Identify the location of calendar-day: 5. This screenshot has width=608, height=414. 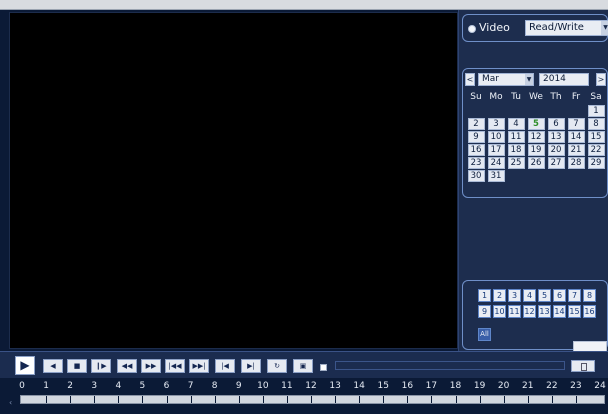
(536, 123).